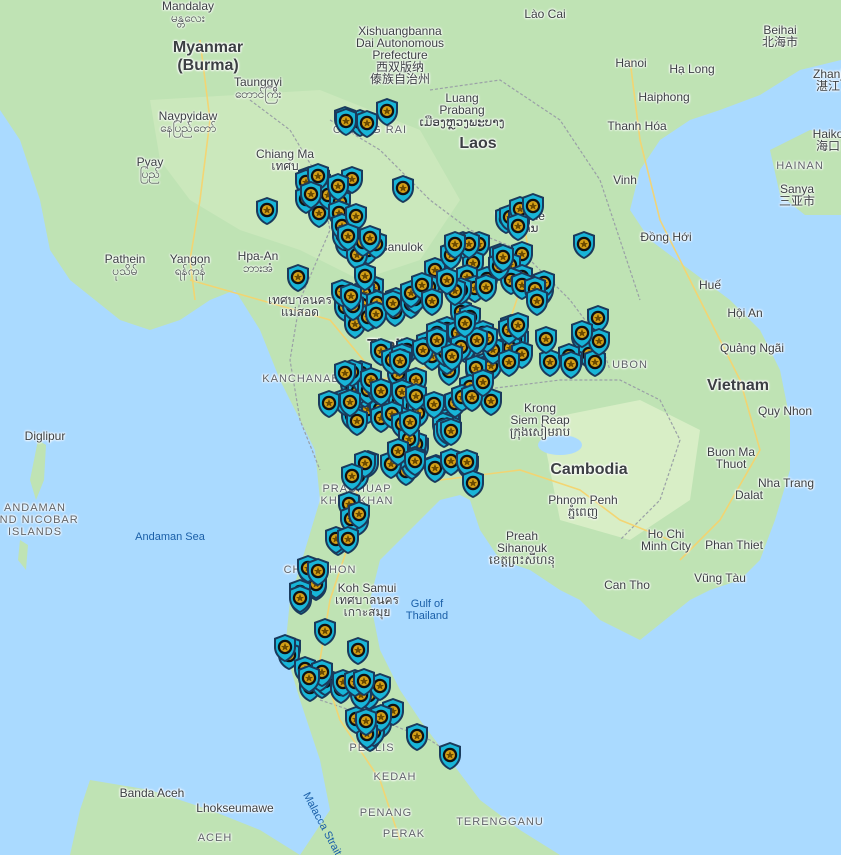  Describe the element at coordinates (731, 458) in the screenshot. I see `place-label-buon-ma-thuot: Buon Ma Thuot` at that location.